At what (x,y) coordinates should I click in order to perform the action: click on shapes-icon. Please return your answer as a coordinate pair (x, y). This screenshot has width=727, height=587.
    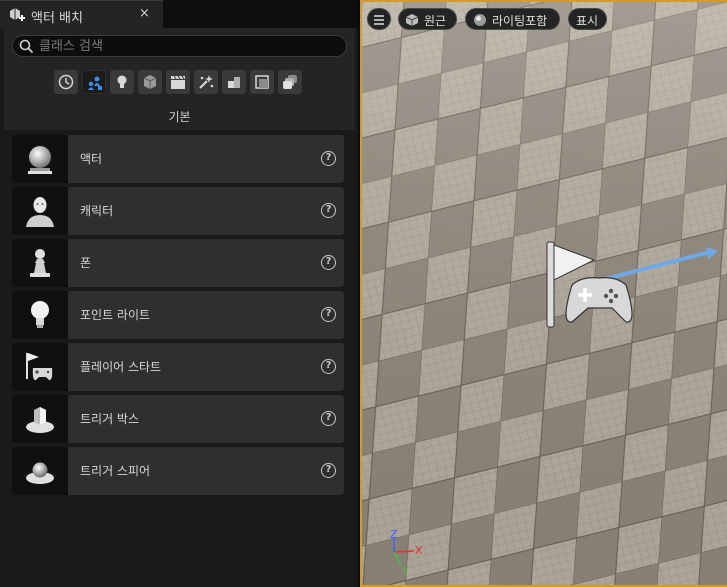
    Looking at the image, I should click on (150, 82).